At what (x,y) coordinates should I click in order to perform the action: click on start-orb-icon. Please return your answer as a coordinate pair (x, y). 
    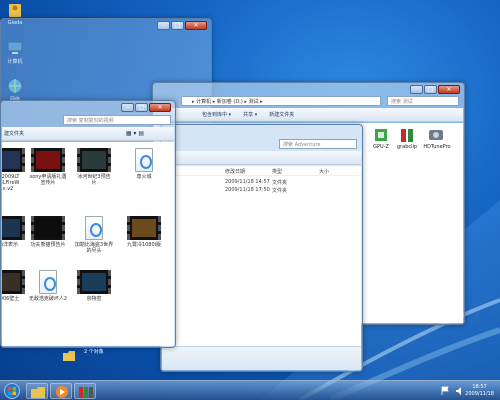
    Looking at the image, I should click on (12, 391).